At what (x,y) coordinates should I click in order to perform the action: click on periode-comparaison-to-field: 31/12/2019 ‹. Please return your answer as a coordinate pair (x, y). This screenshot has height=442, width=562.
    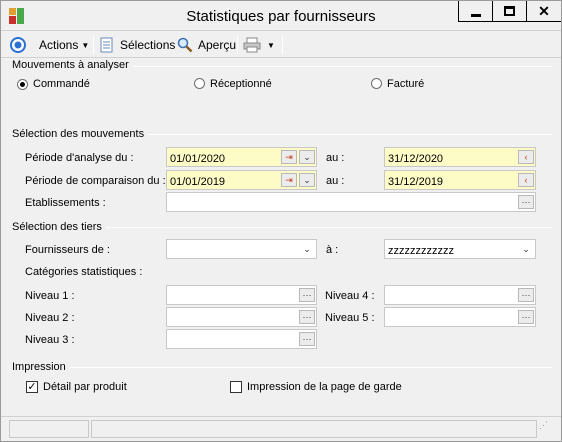
    Looking at the image, I should click on (460, 180).